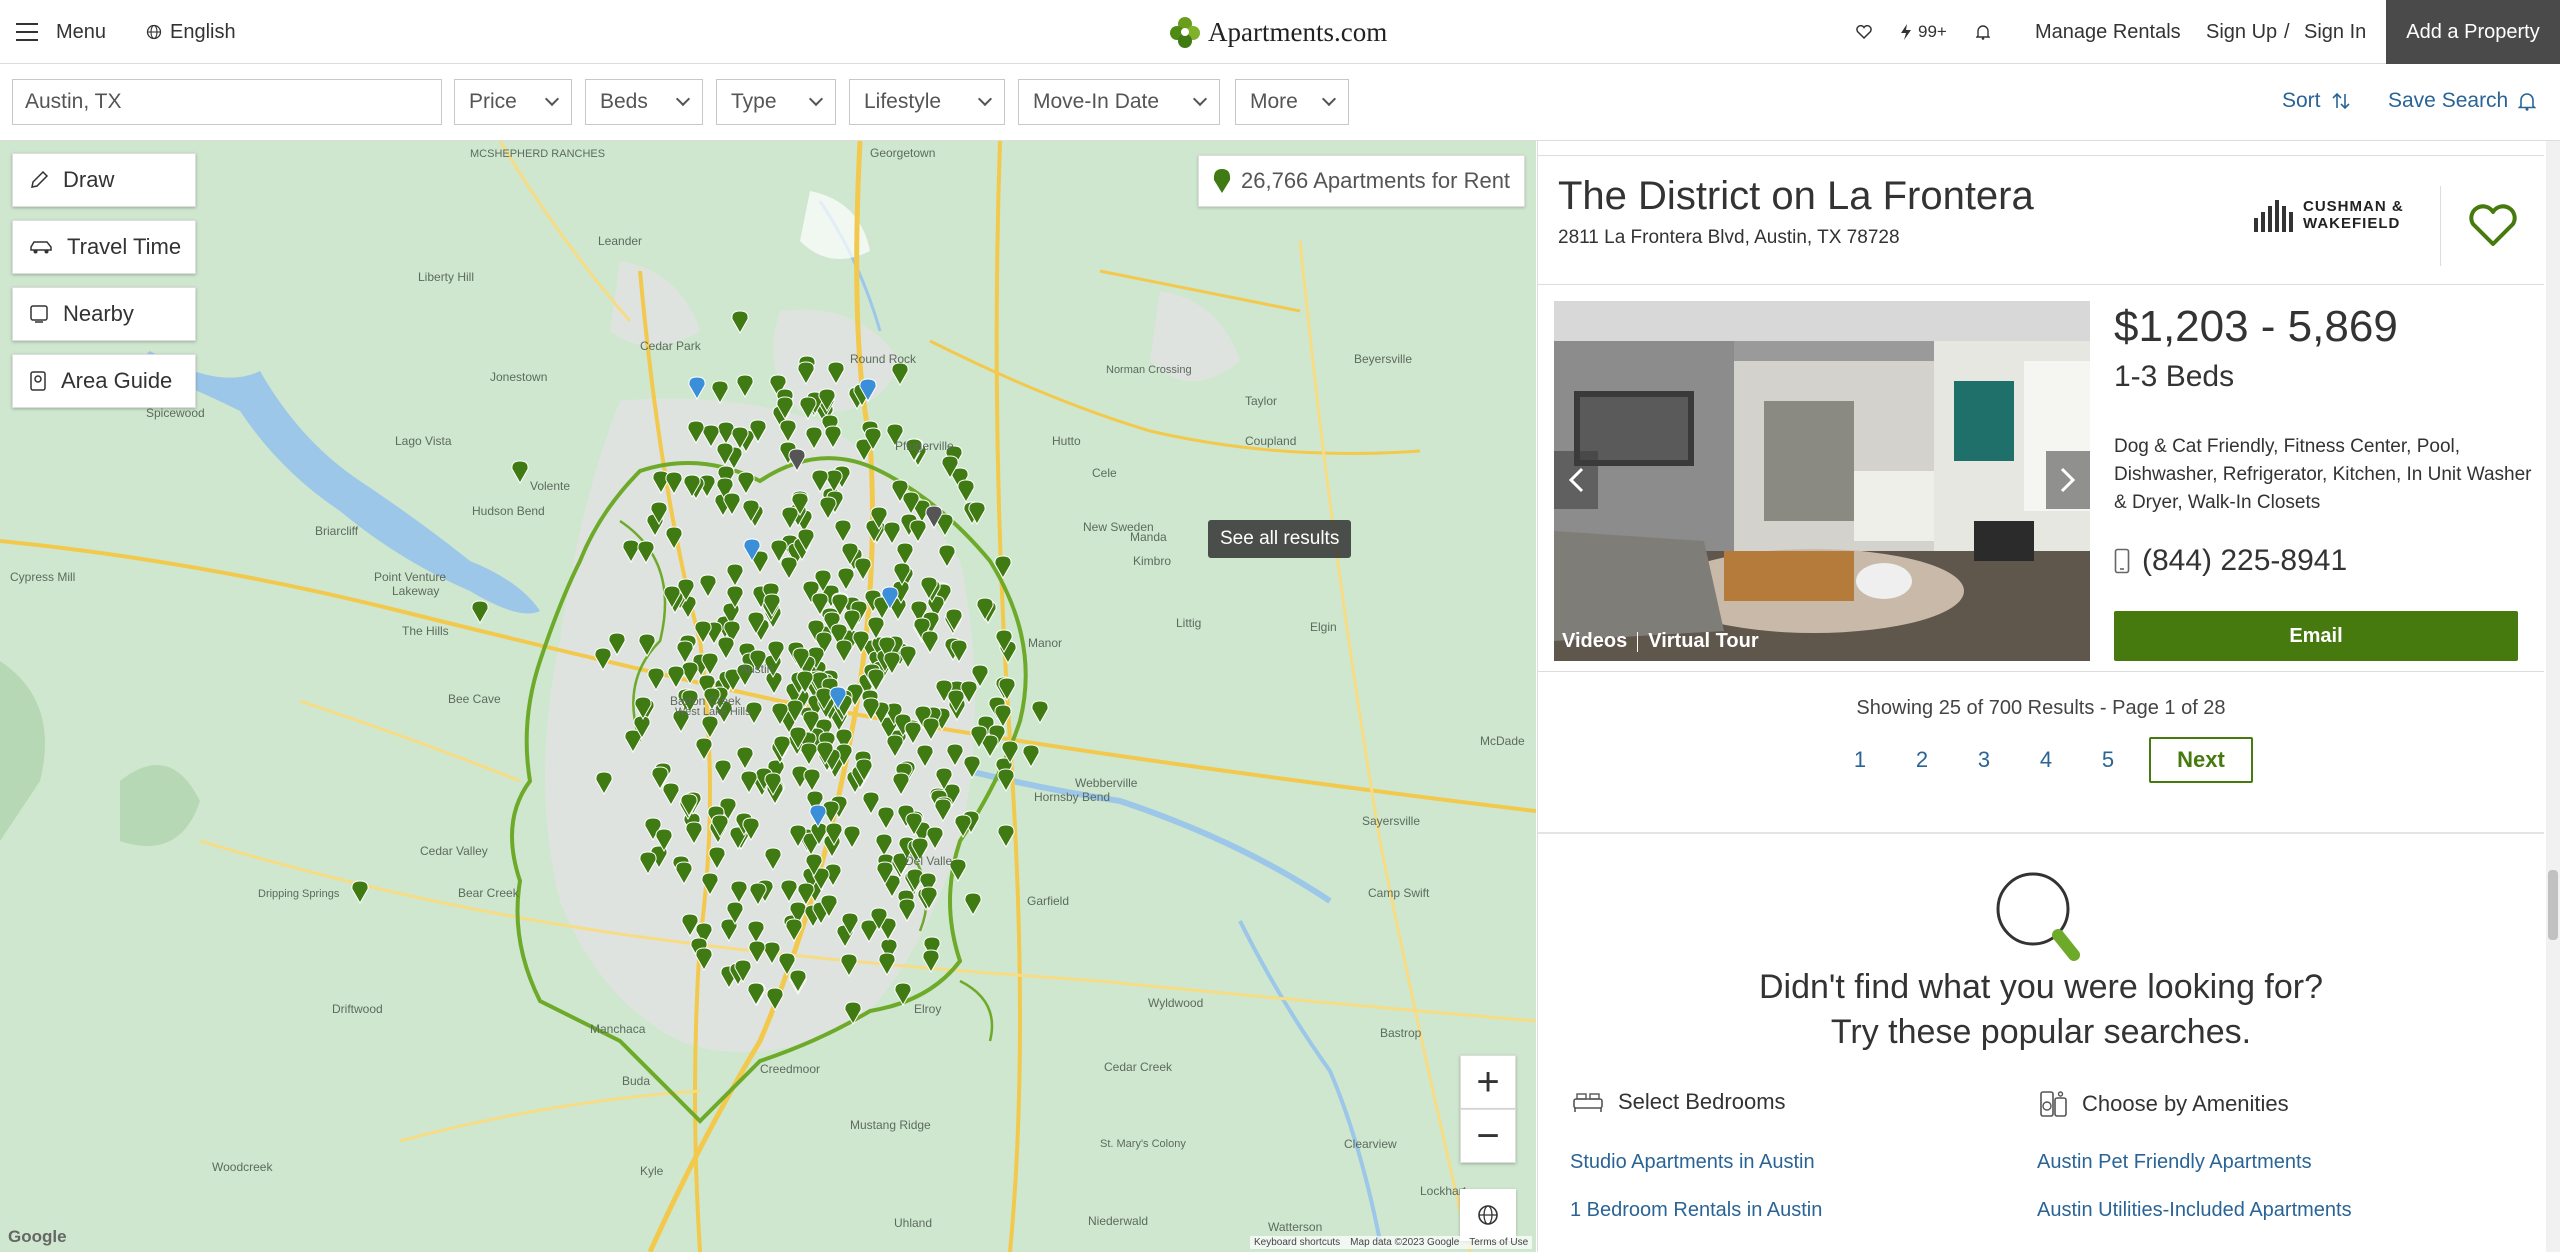 The width and height of the screenshot is (2560, 1252). What do you see at coordinates (1280, 539) in the screenshot?
I see `see-all-results-tooltip: See all results` at bounding box center [1280, 539].